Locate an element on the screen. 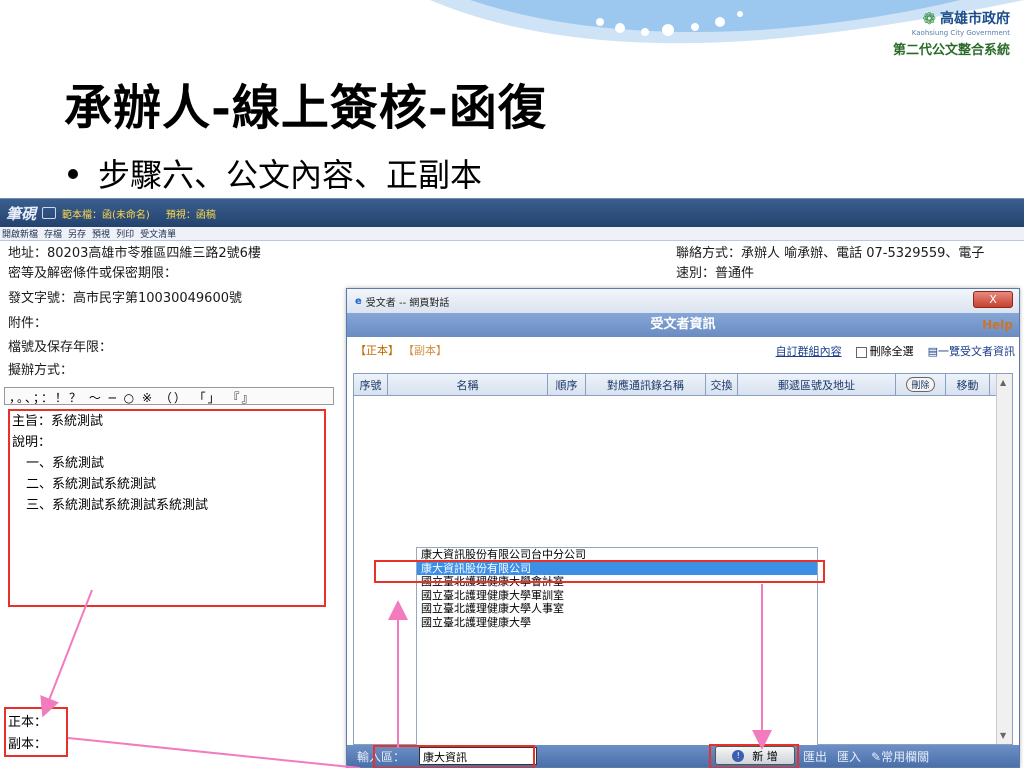 Image resolution: width=1024 pixels, height=768 pixels. list-all-link: ▤一覽受文者資訊 is located at coordinates (971, 351).